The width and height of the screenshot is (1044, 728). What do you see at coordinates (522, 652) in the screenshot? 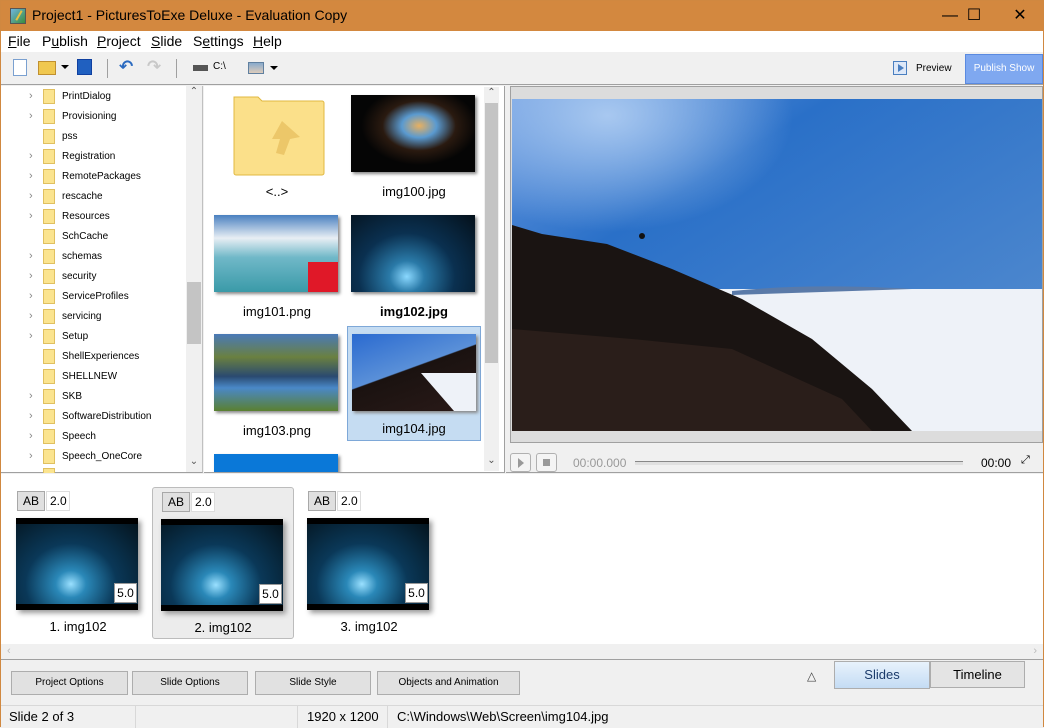
I see `slides-scrollbar: ‹ ›` at bounding box center [522, 652].